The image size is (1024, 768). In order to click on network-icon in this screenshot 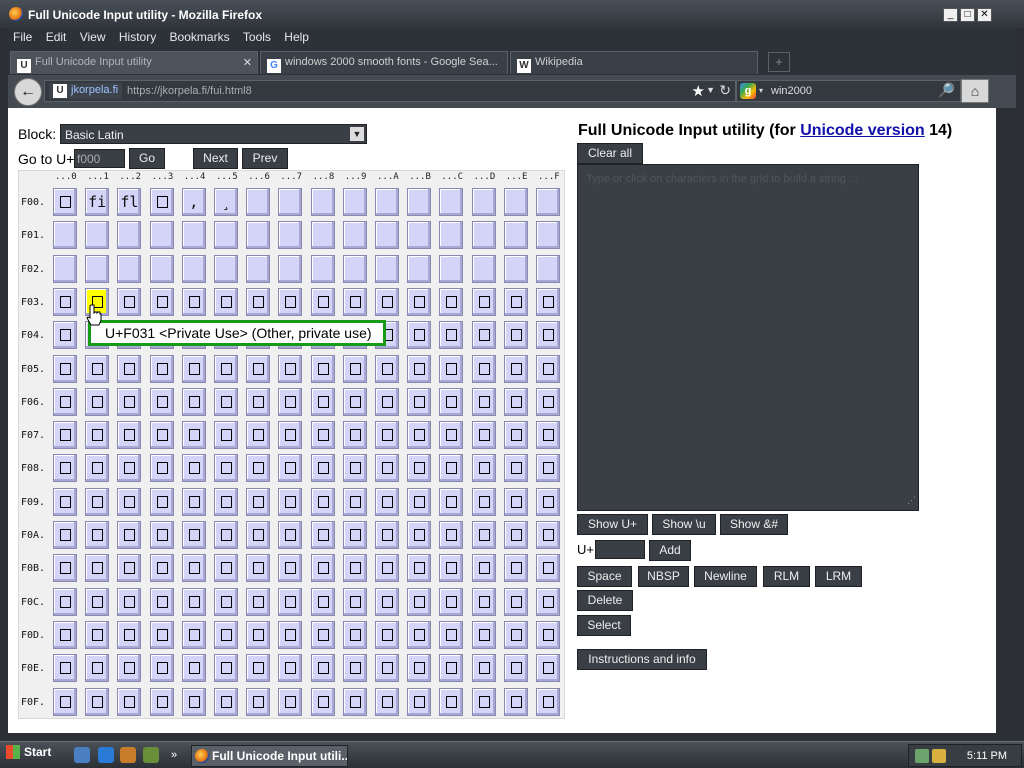, I will do `click(922, 756)`.